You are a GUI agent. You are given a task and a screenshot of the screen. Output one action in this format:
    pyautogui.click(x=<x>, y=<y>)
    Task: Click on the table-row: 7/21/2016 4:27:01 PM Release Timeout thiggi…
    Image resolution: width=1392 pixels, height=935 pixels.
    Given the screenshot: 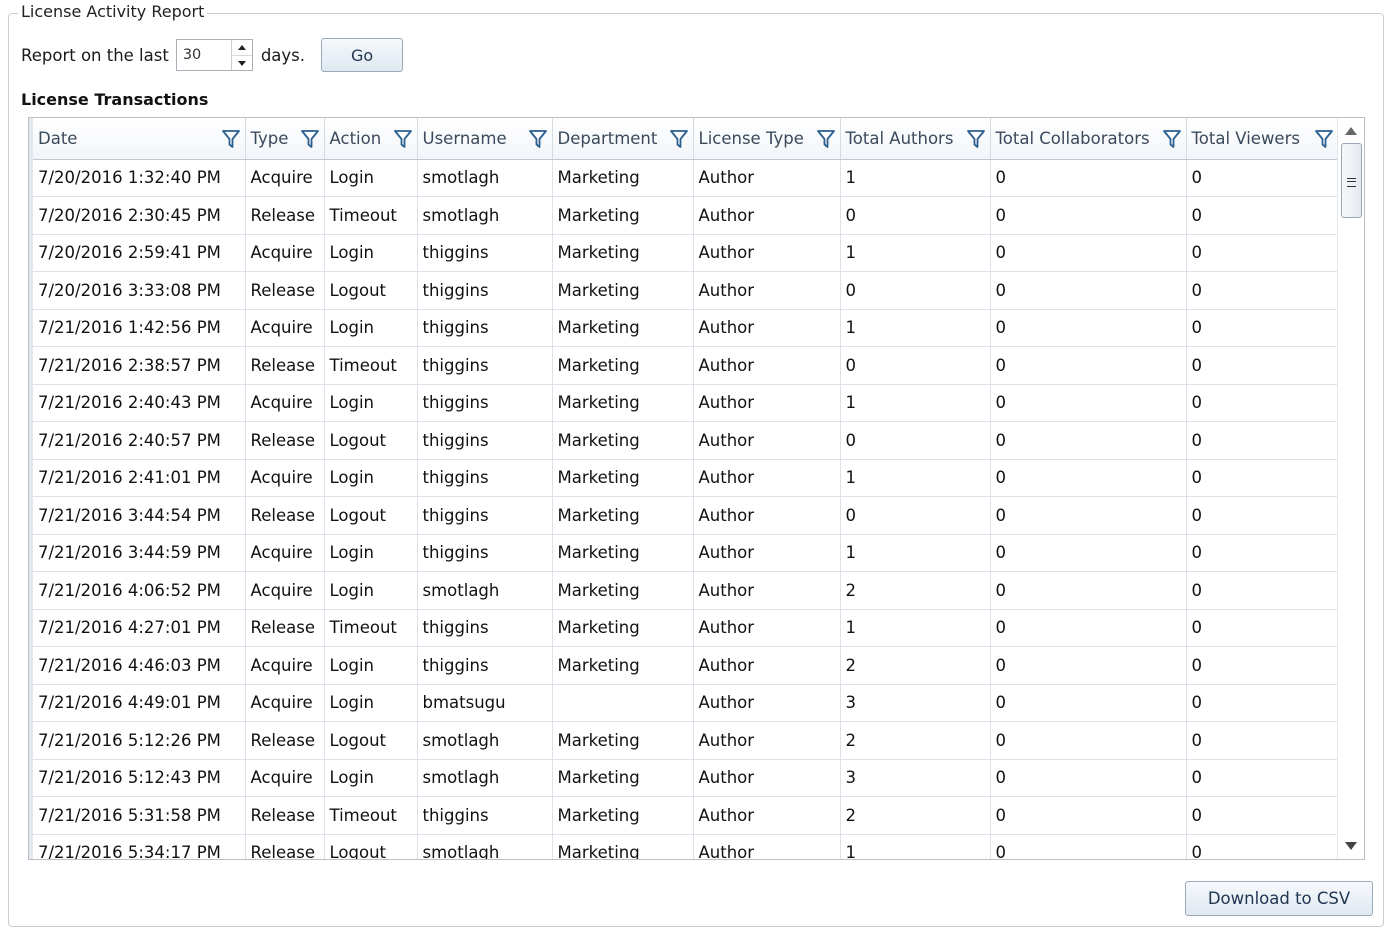 What is the action you would take?
    pyautogui.click(x=686, y=628)
    